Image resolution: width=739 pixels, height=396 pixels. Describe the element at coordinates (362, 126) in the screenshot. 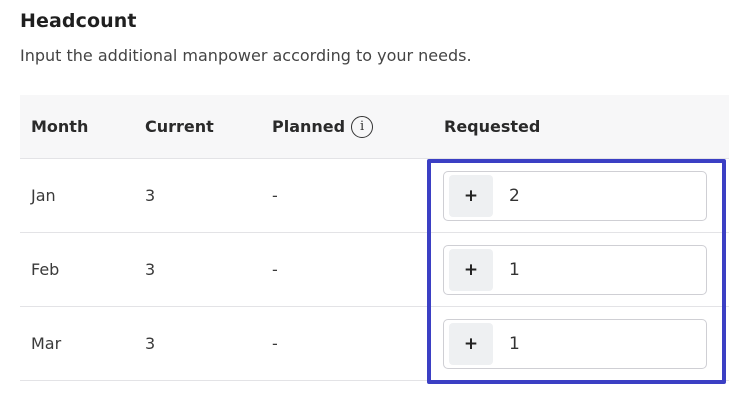

I see `info-icon: i` at that location.